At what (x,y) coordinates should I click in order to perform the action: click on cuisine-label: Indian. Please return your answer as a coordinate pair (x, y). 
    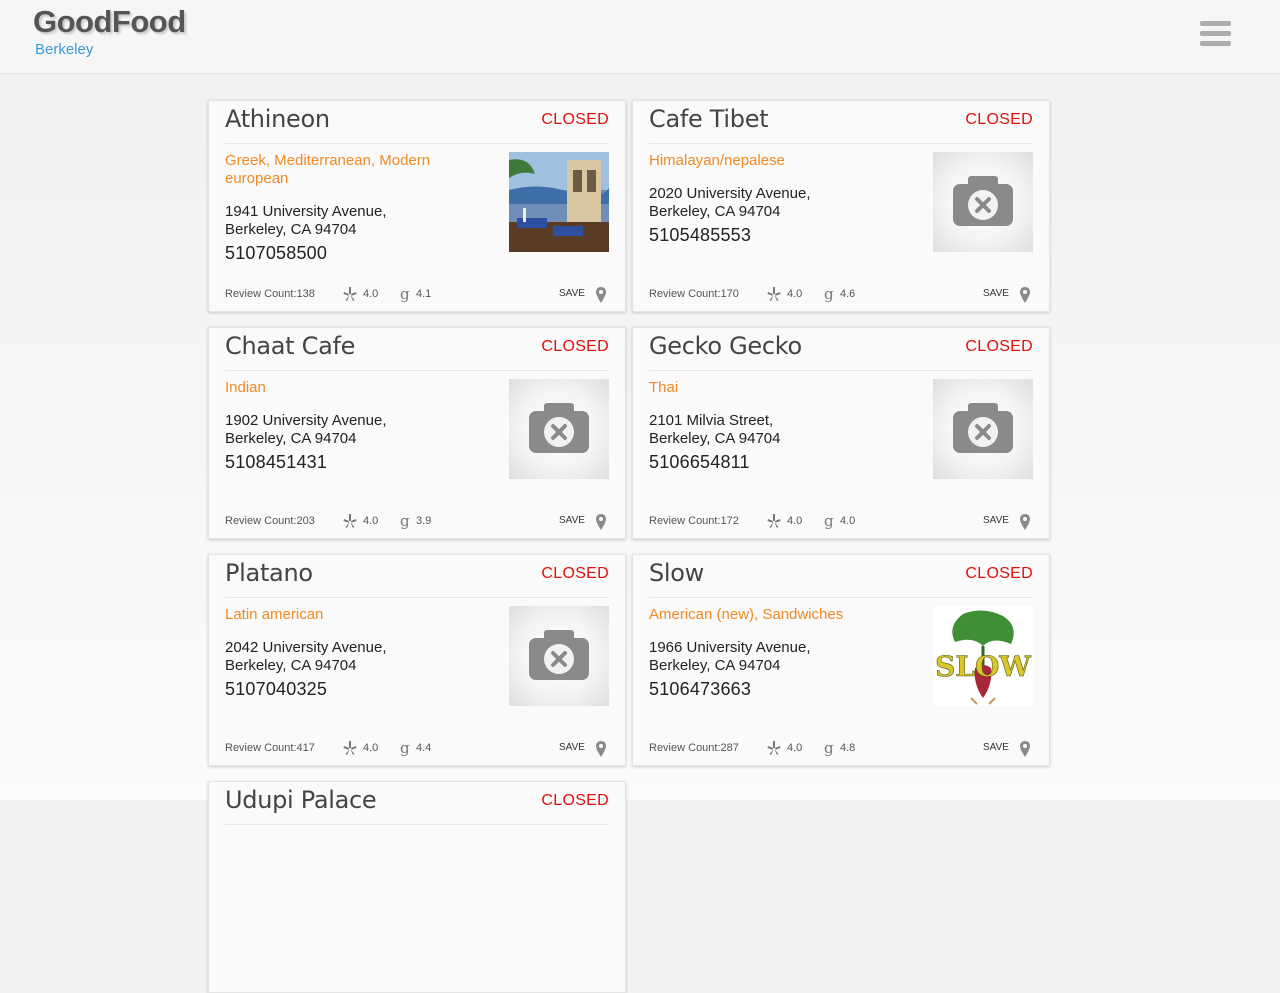
    Looking at the image, I should click on (245, 387).